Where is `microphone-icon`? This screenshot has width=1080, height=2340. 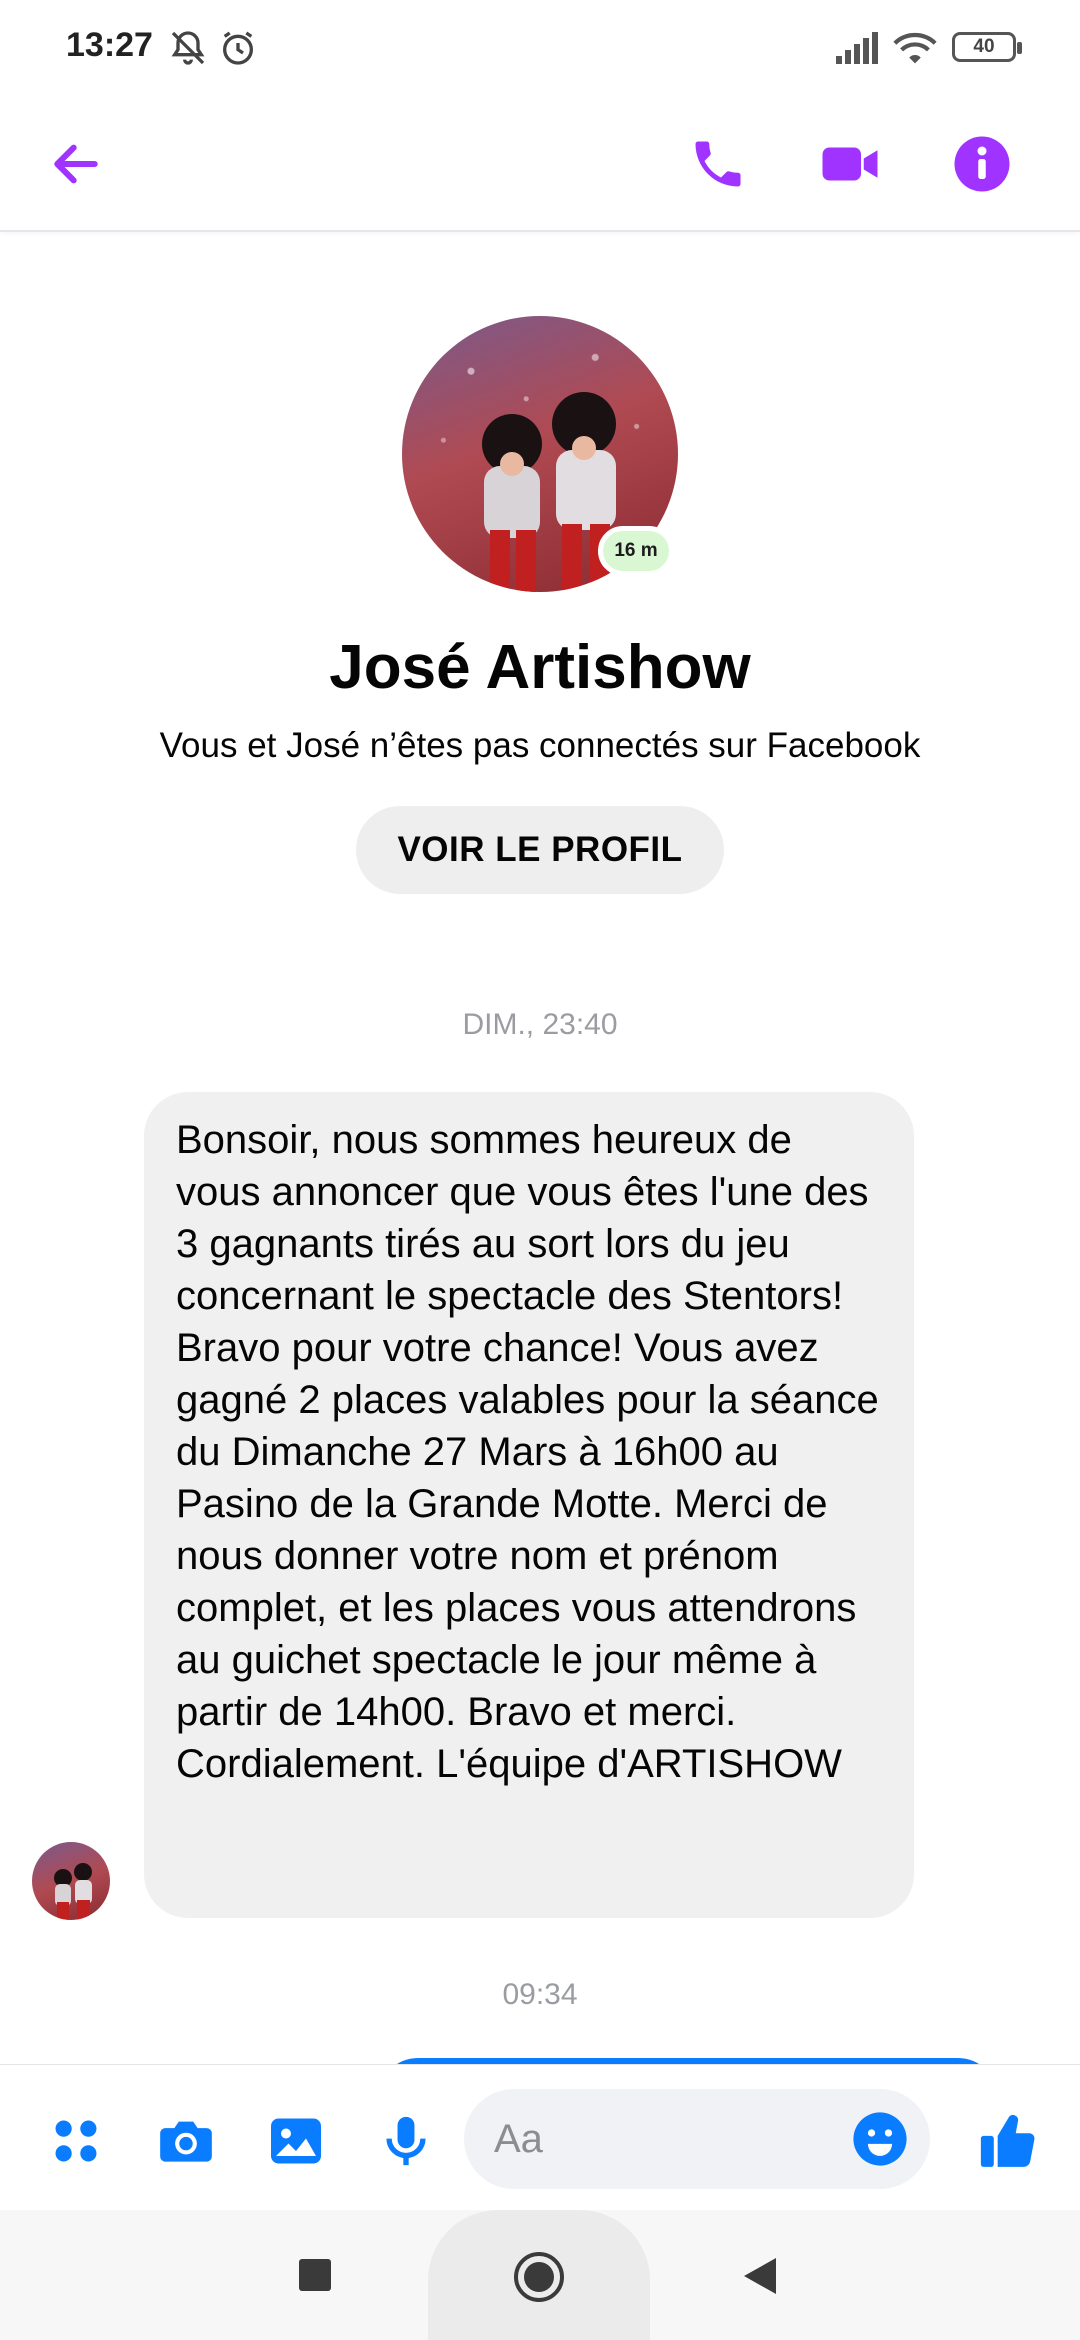
microphone-icon is located at coordinates (406, 2141).